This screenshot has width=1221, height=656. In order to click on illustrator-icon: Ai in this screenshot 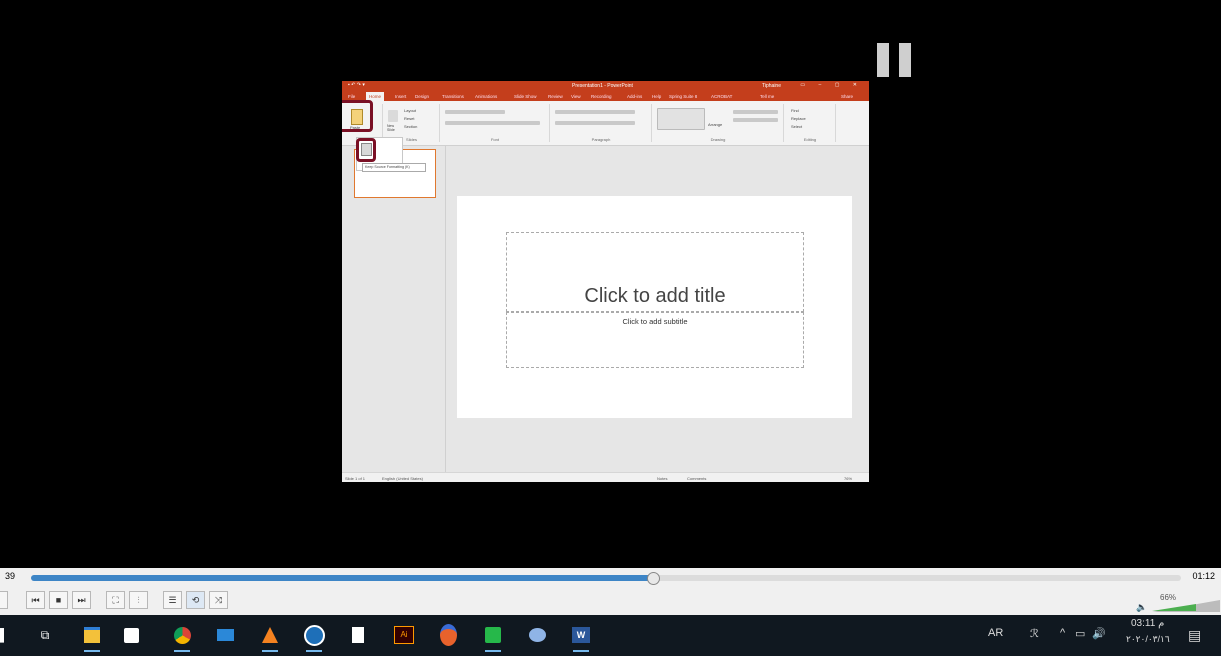, I will do `click(404, 635)`.